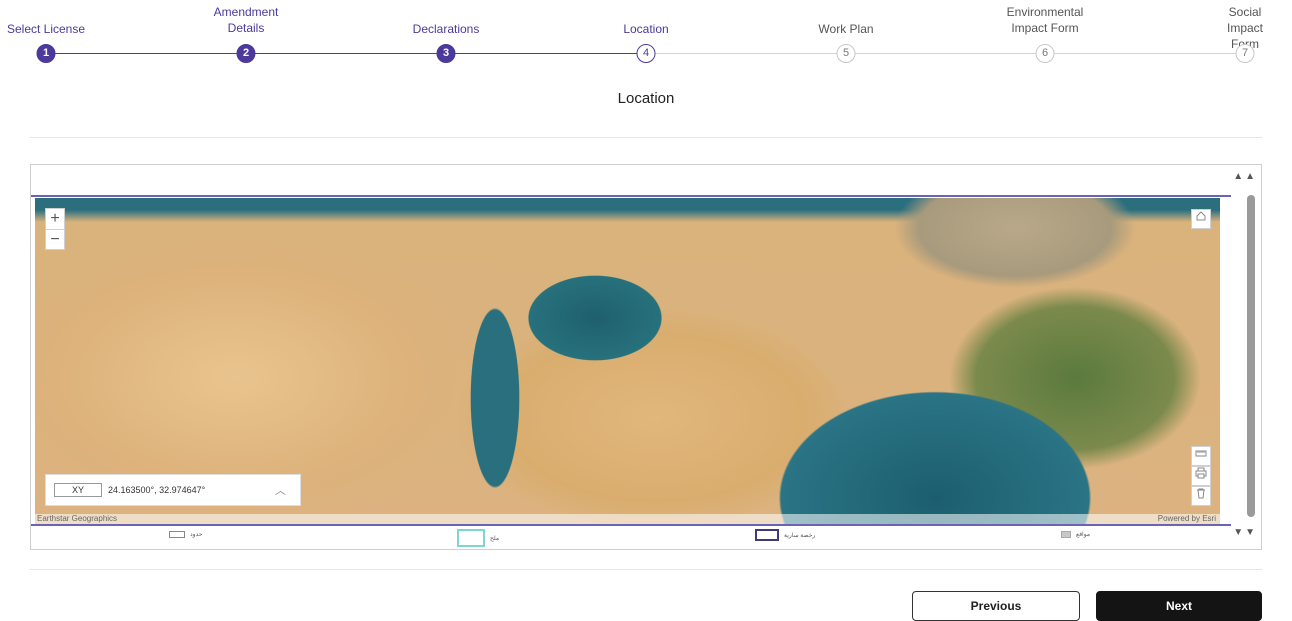  I want to click on print-icon, so click(1201, 476).